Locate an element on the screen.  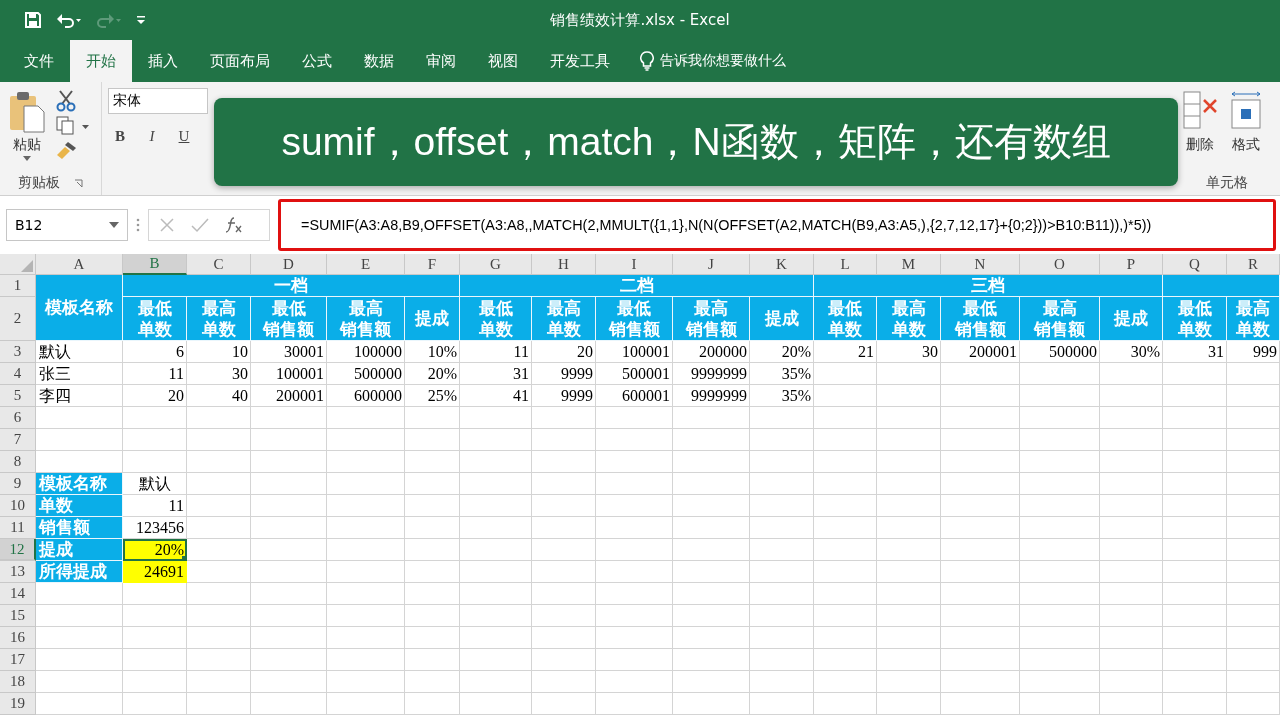
column-letter: J is located at coordinates (711, 264).